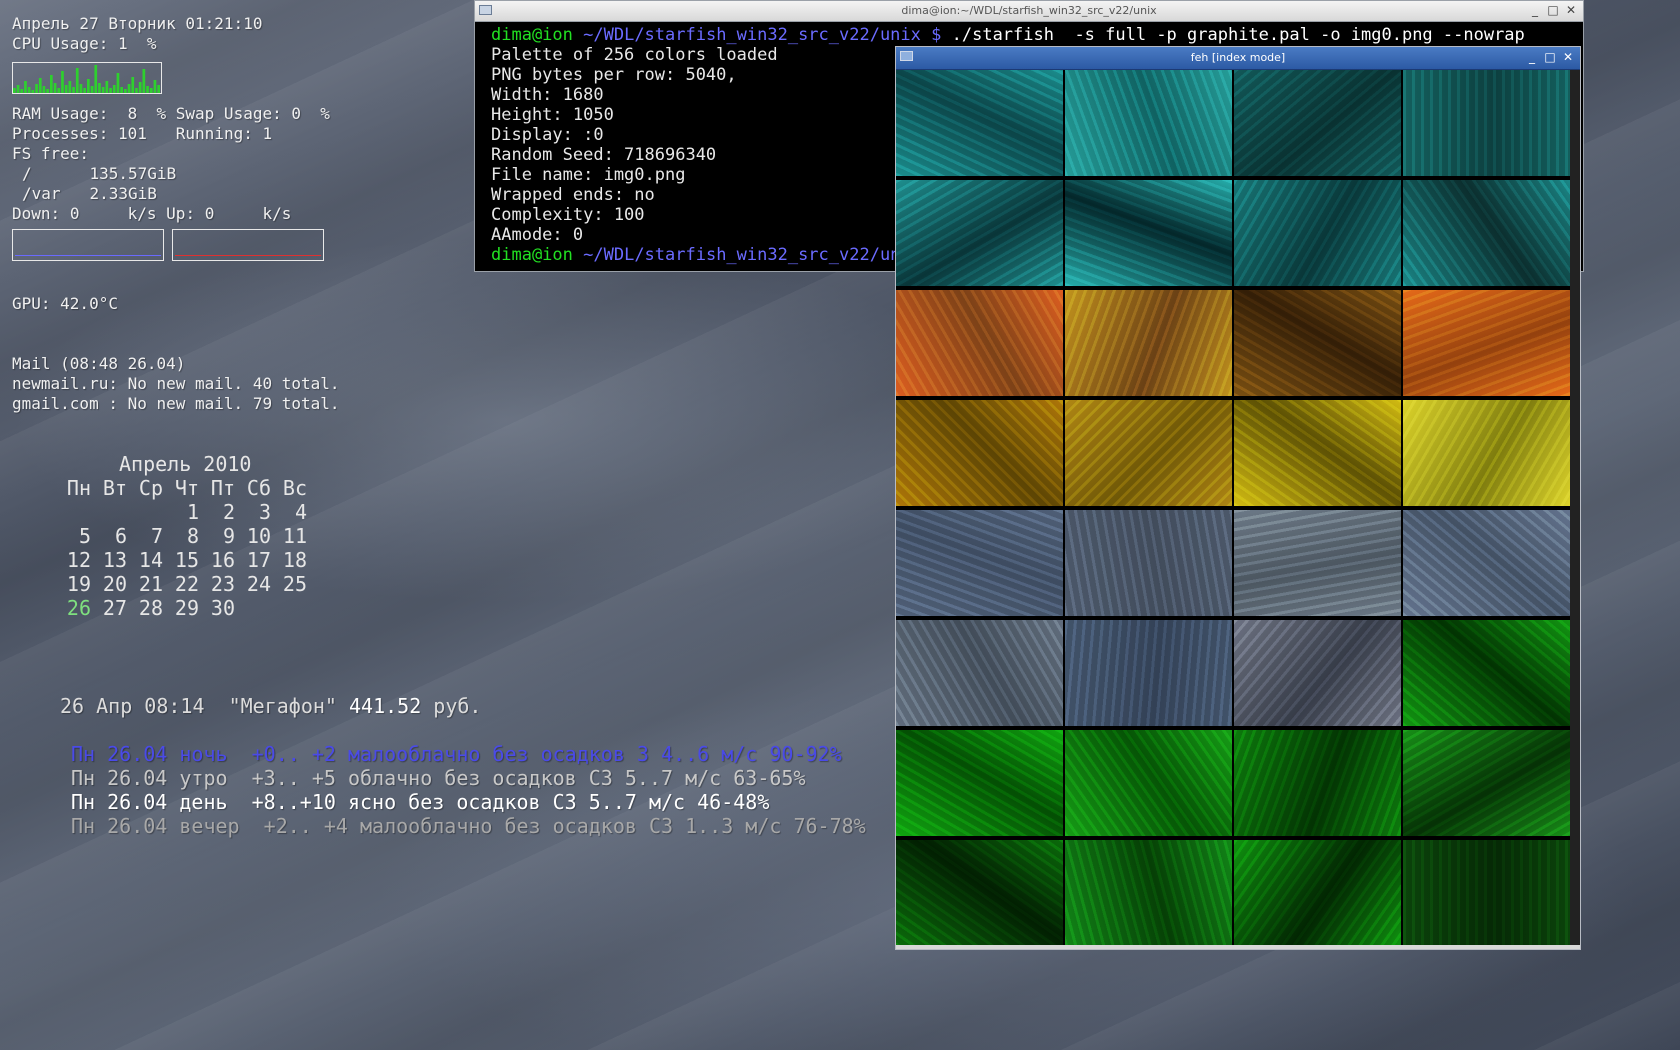 This screenshot has width=1680, height=1050. What do you see at coordinates (114, 560) in the screenshot?
I see `calendar-day: 13` at bounding box center [114, 560].